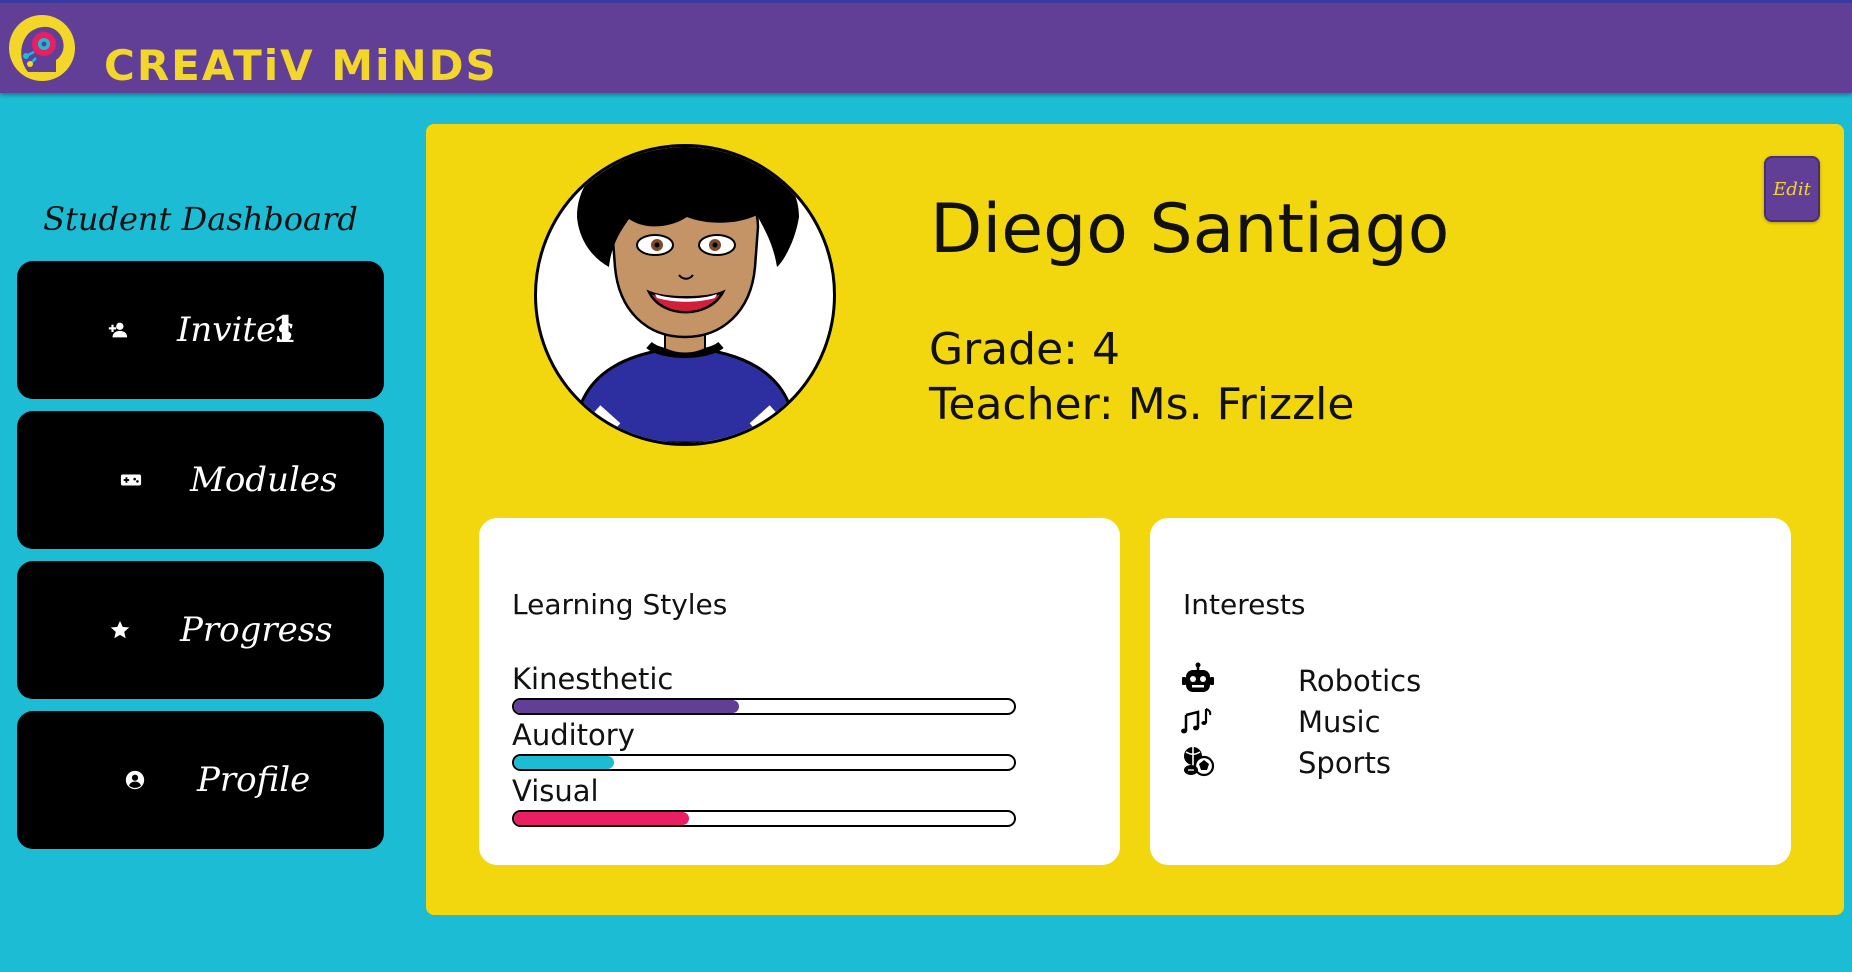 Image resolution: width=1852 pixels, height=972 pixels. I want to click on learning-styles-title: Learning Styles, so click(620, 604).